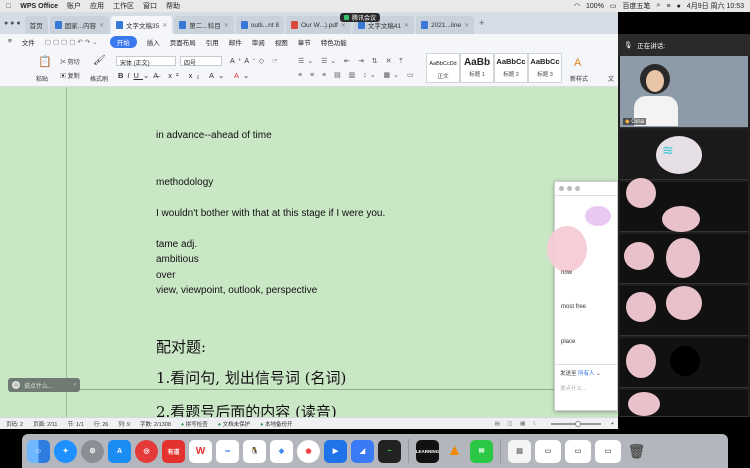 Image resolution: width=750 pixels, height=468 pixels. Describe the element at coordinates (99, 78) in the screenshot. I see `format-painter-button: 格式刷` at that location.